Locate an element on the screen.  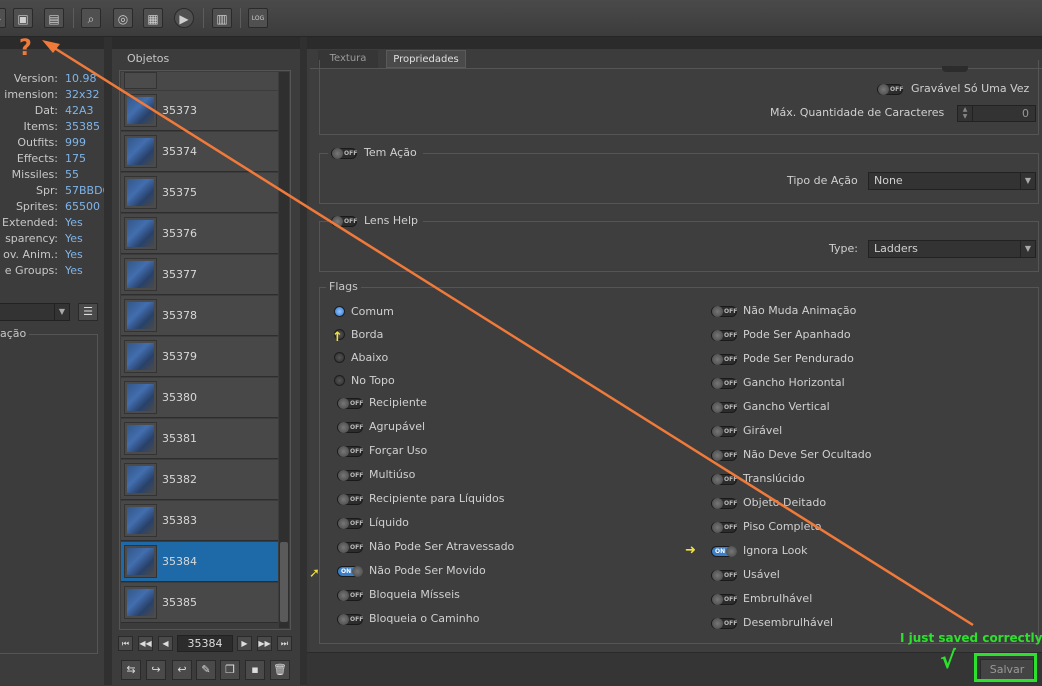
flag-label: Girável is located at coordinates (763, 430).